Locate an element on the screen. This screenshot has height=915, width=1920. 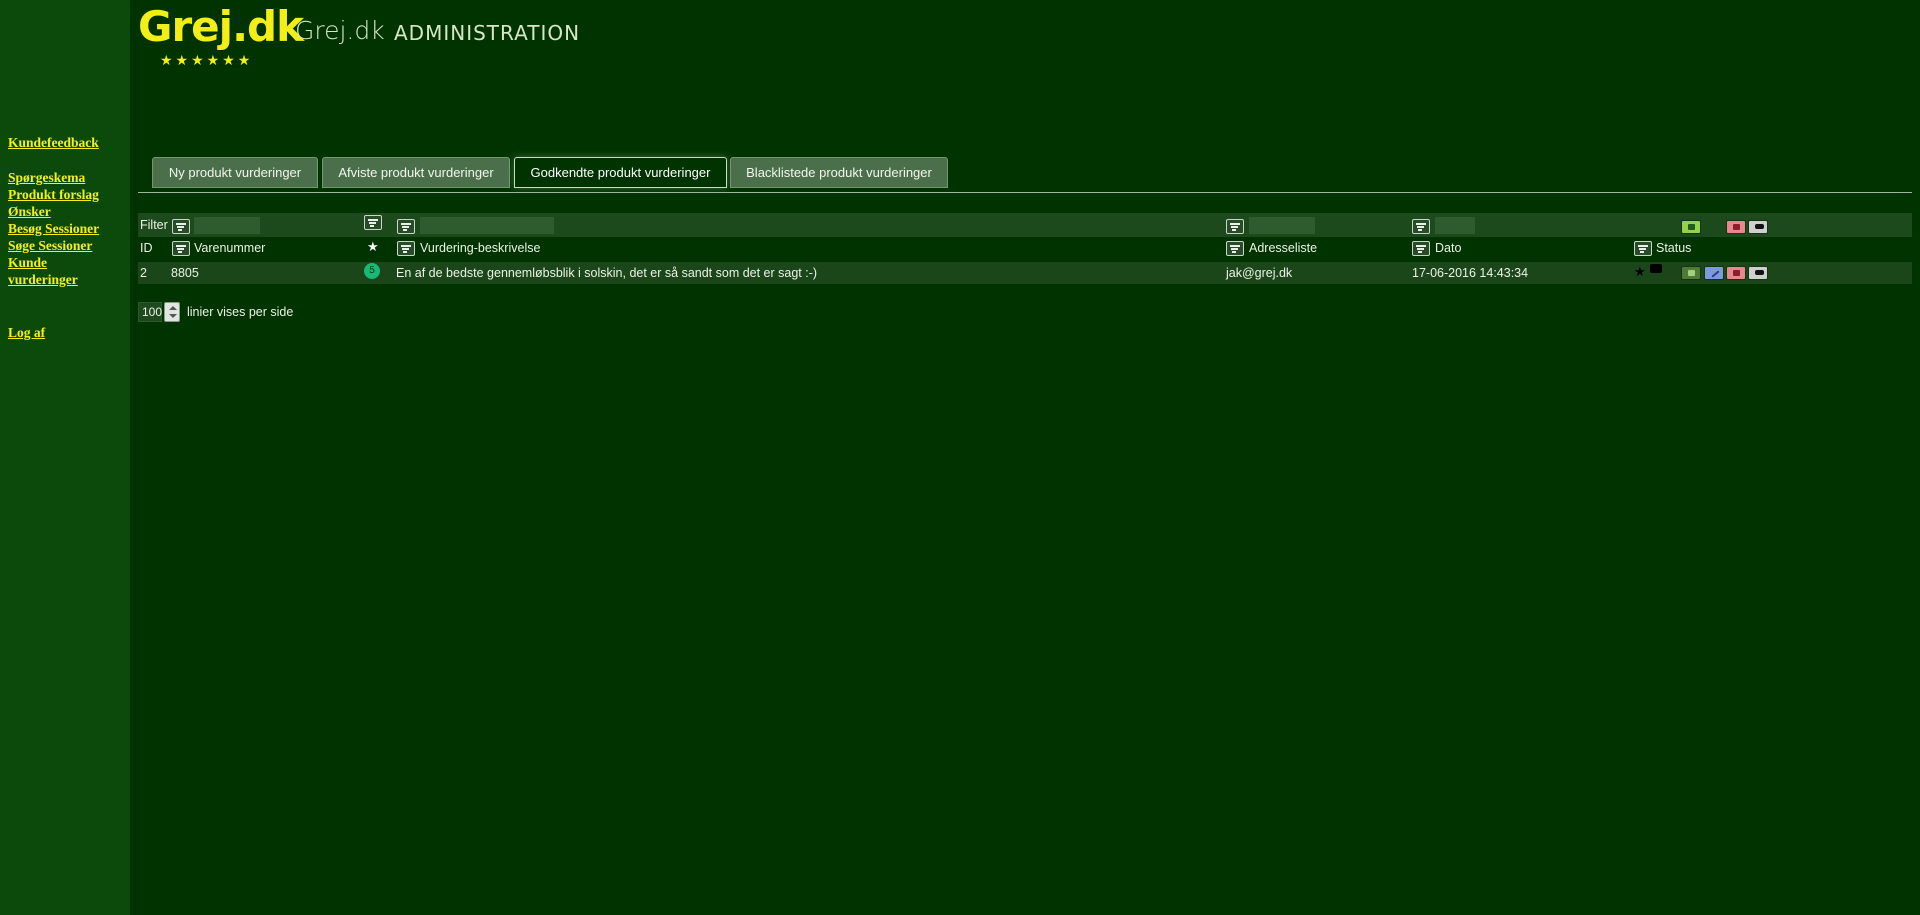
sidebar-item-oensker: Ønsker is located at coordinates (67, 211).